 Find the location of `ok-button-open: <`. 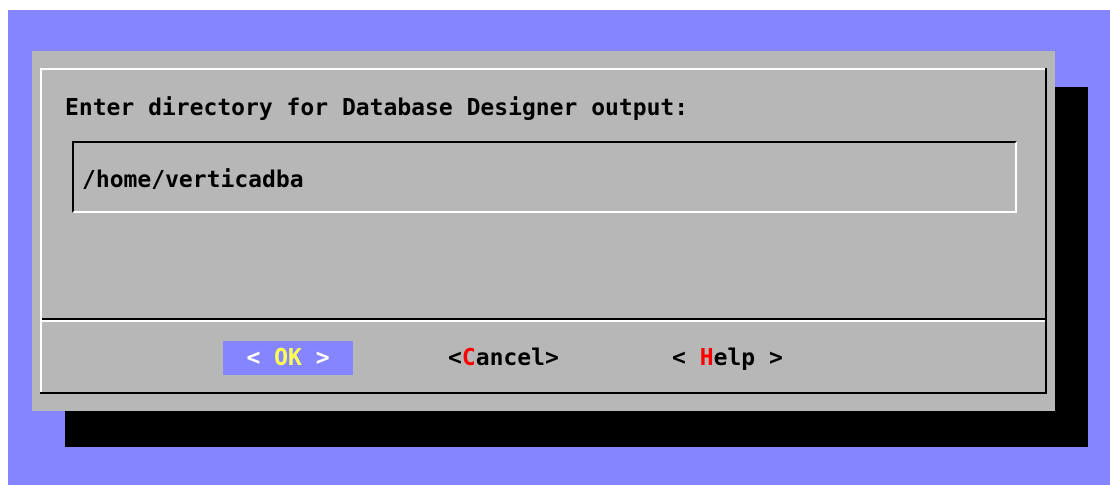

ok-button-open: < is located at coordinates (260, 358).